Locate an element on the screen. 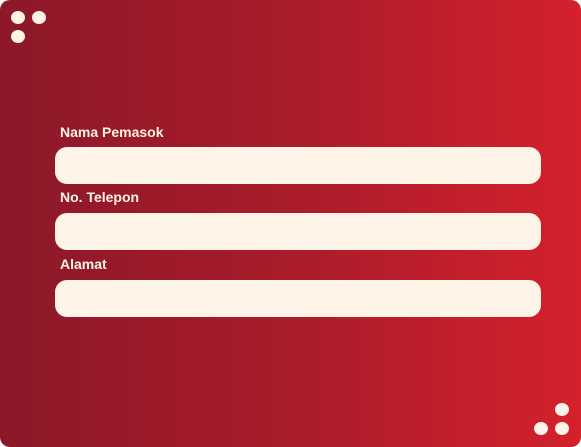 This screenshot has height=447, width=581. supplier-name-input is located at coordinates (298, 165).